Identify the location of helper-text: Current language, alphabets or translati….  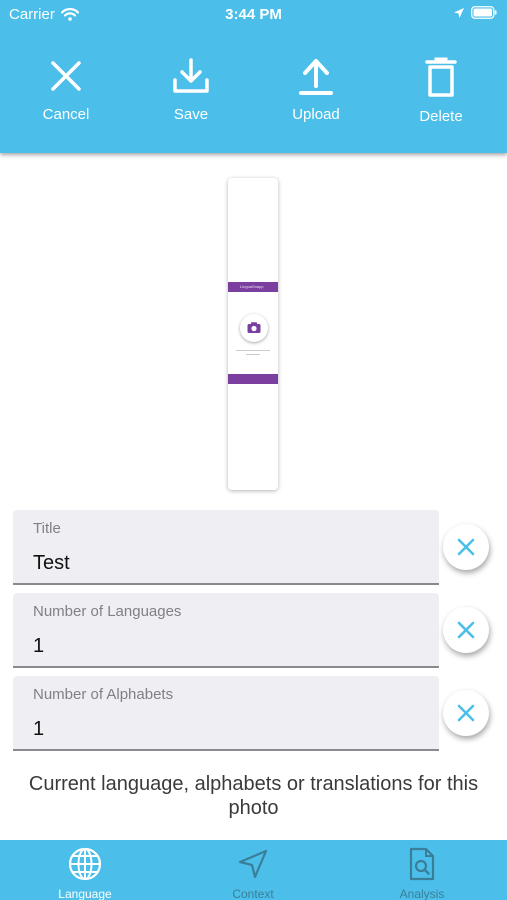
(253, 796).